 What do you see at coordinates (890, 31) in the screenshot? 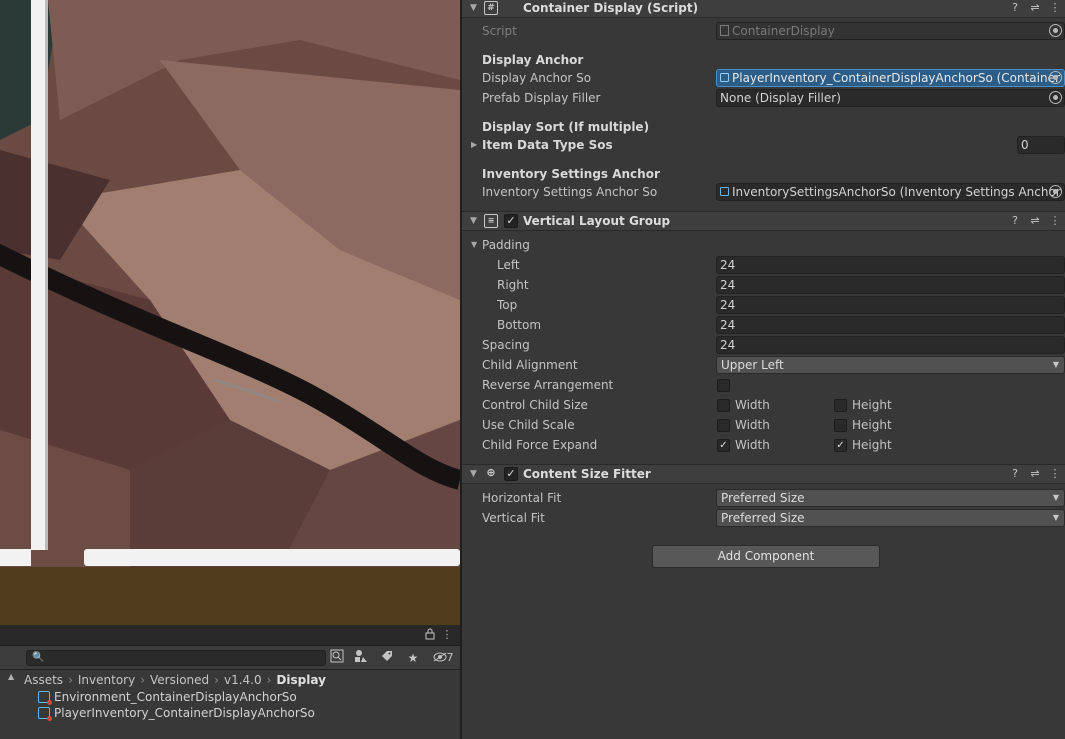
I see `script-field: ContainerDisplay` at bounding box center [890, 31].